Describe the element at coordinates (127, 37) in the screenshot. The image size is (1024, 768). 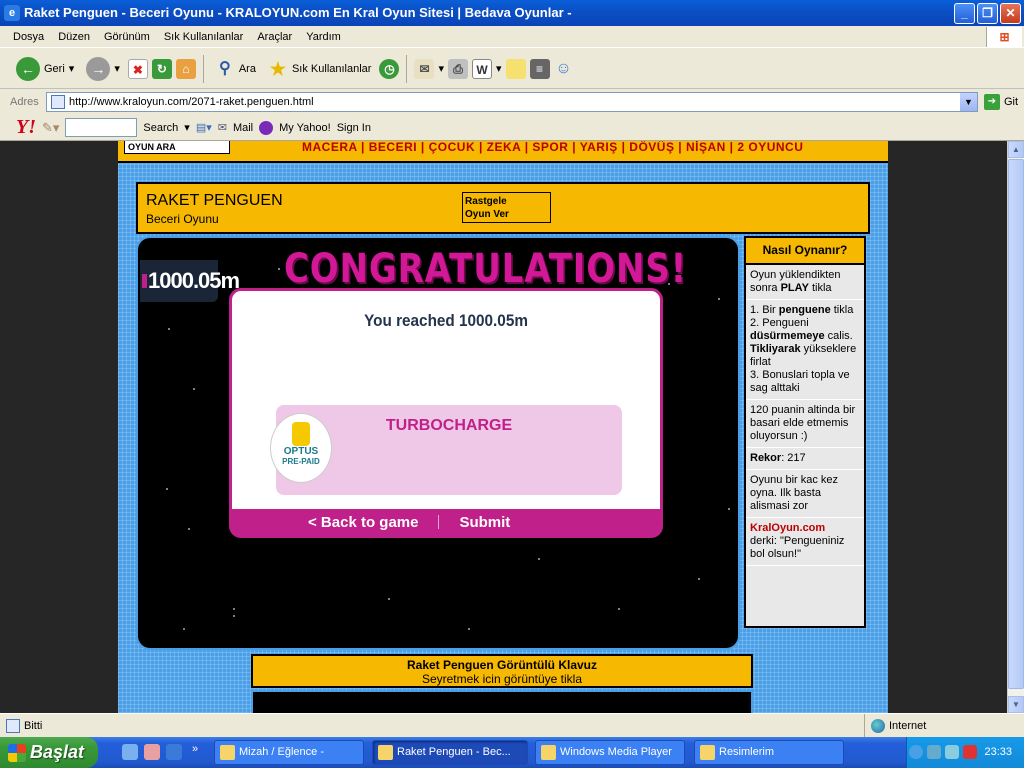
I see `menu-view: Görünüm` at that location.